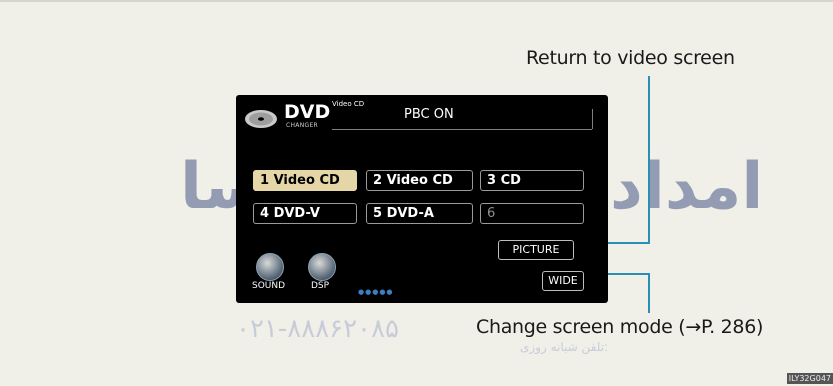  I want to click on pbc-status: PBC ON, so click(429, 114).